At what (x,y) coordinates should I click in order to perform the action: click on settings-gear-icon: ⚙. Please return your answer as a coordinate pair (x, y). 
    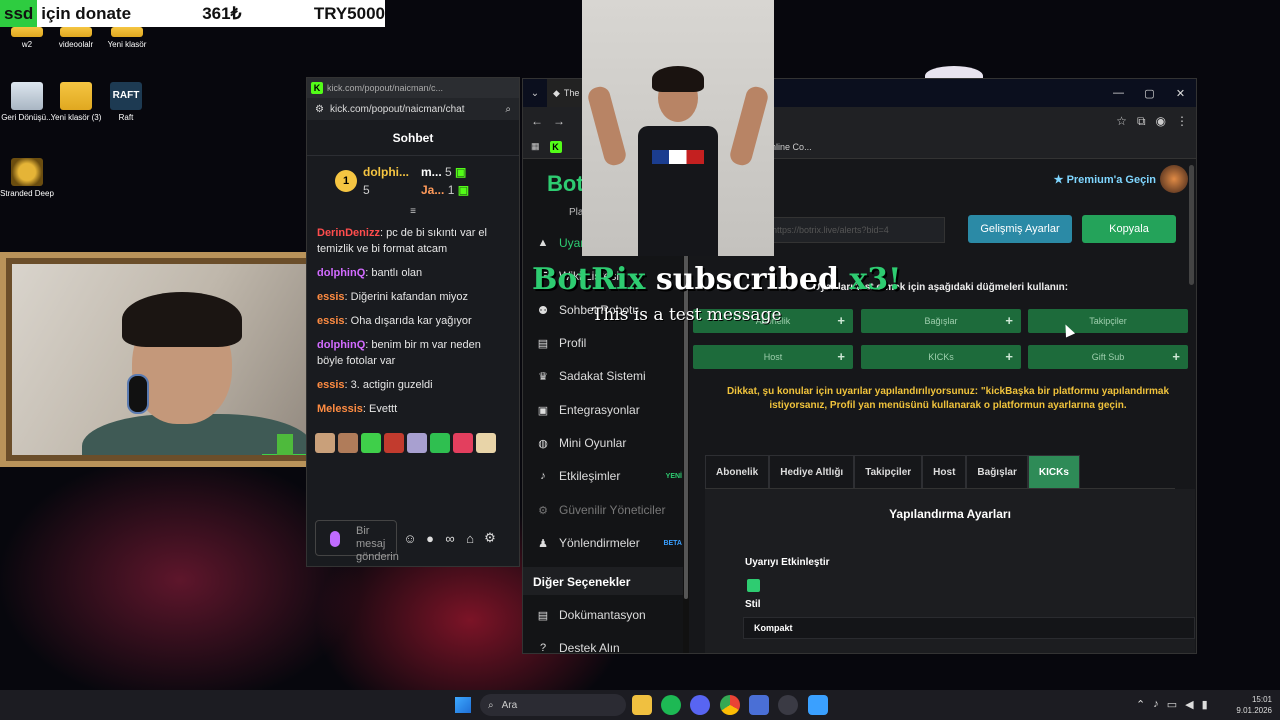
    Looking at the image, I should click on (490, 537).